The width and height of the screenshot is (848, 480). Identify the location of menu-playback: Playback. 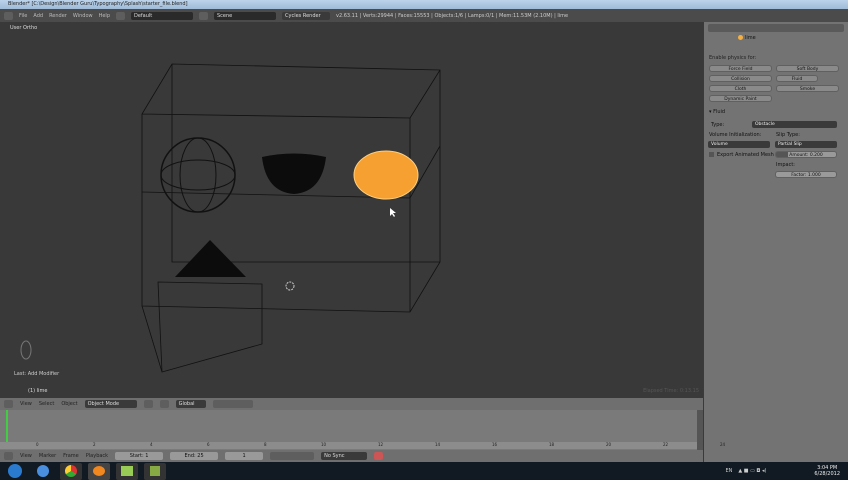
(97, 456).